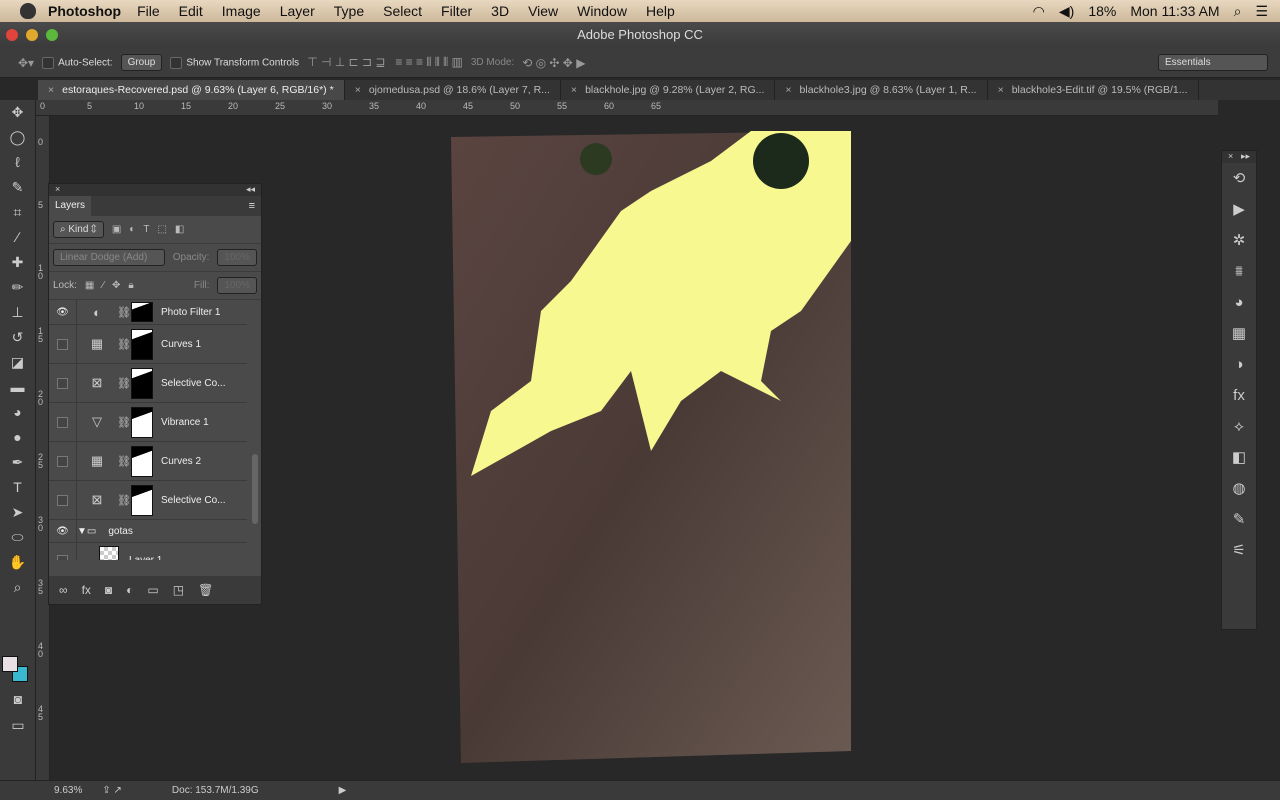 This screenshot has height=800, width=1280. Describe the element at coordinates (250, 190) in the screenshot. I see `collapse-panel-icon: ◂◂` at that location.